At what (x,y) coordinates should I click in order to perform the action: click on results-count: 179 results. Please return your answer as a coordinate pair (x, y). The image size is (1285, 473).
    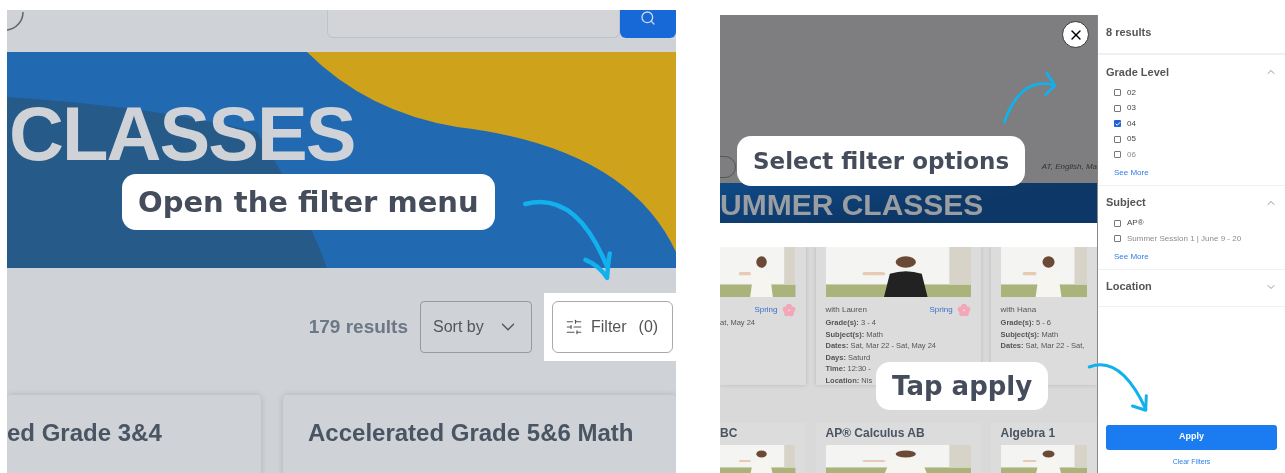
    Looking at the image, I should click on (358, 326).